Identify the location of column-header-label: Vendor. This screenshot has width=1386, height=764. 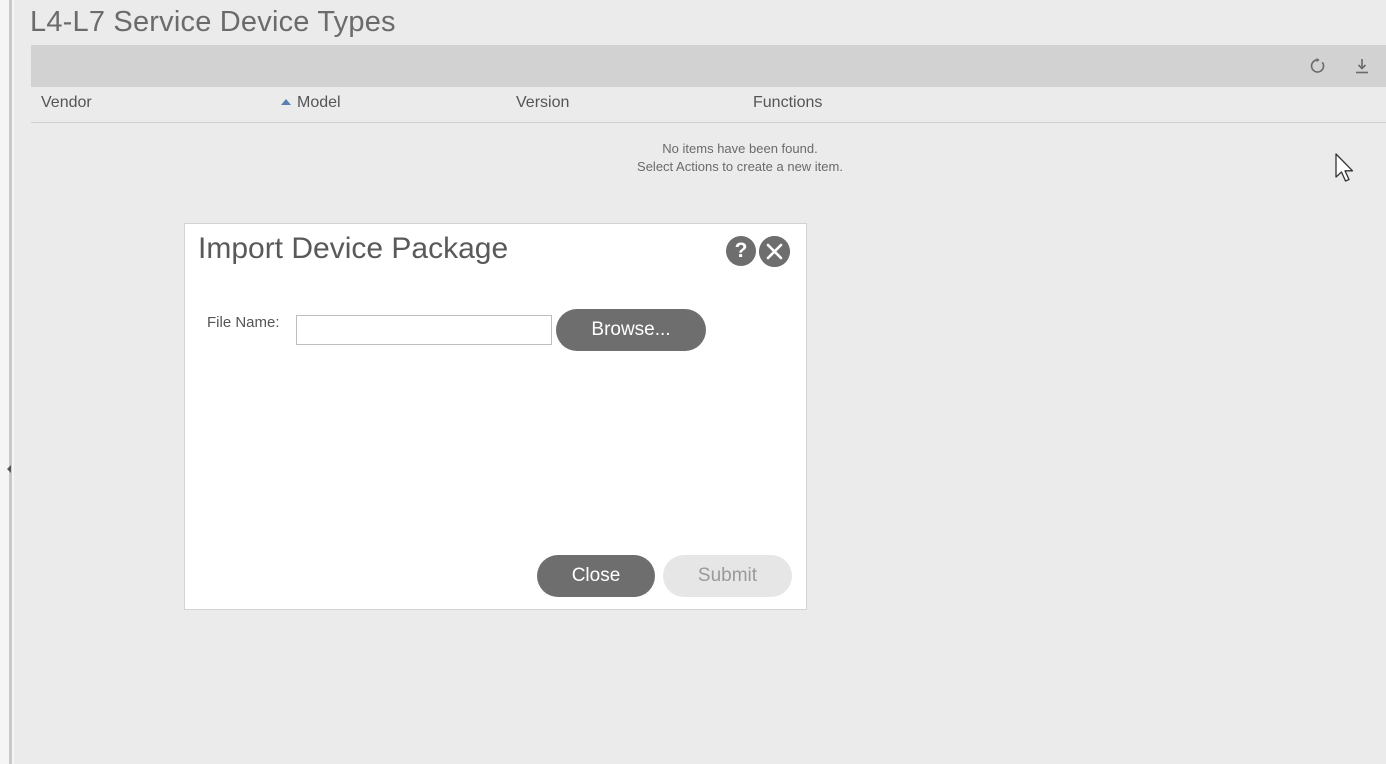
(66, 102).